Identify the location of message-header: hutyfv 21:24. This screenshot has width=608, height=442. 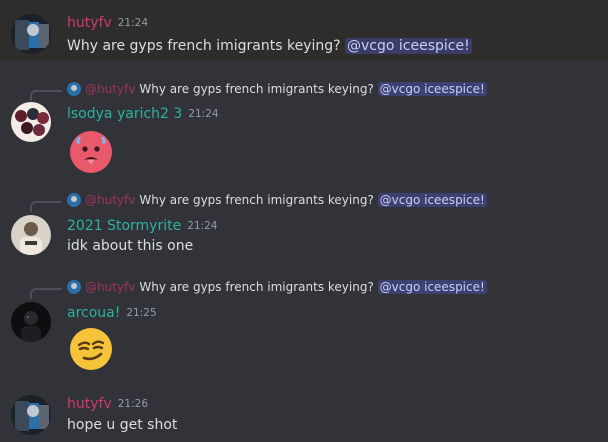
(107, 23).